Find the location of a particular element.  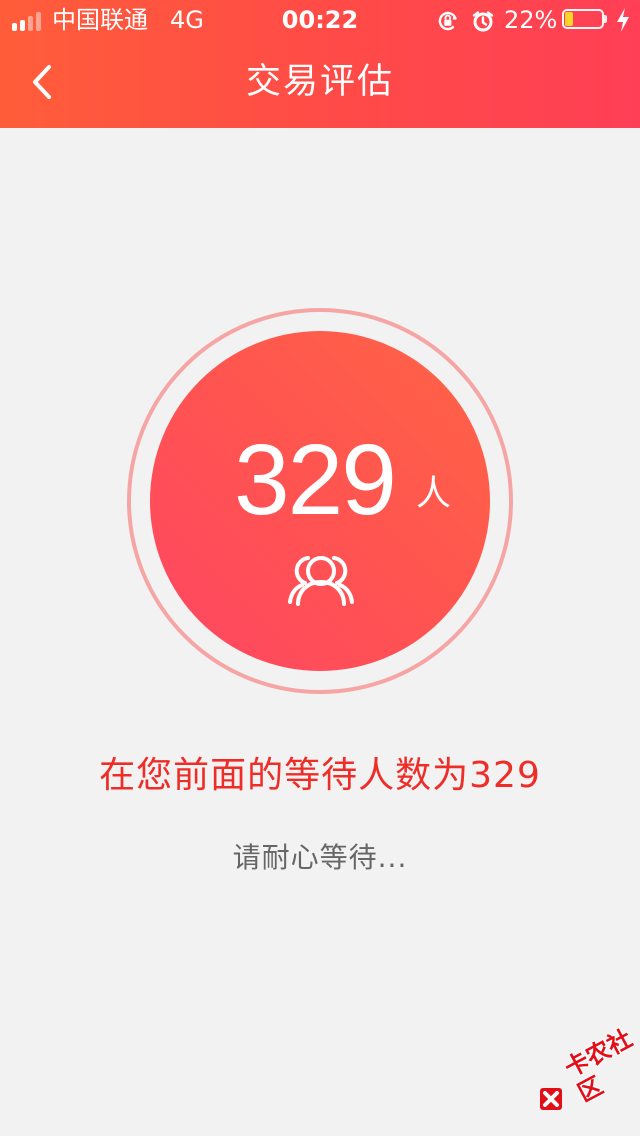

battery-percent: 22% is located at coordinates (531, 20).